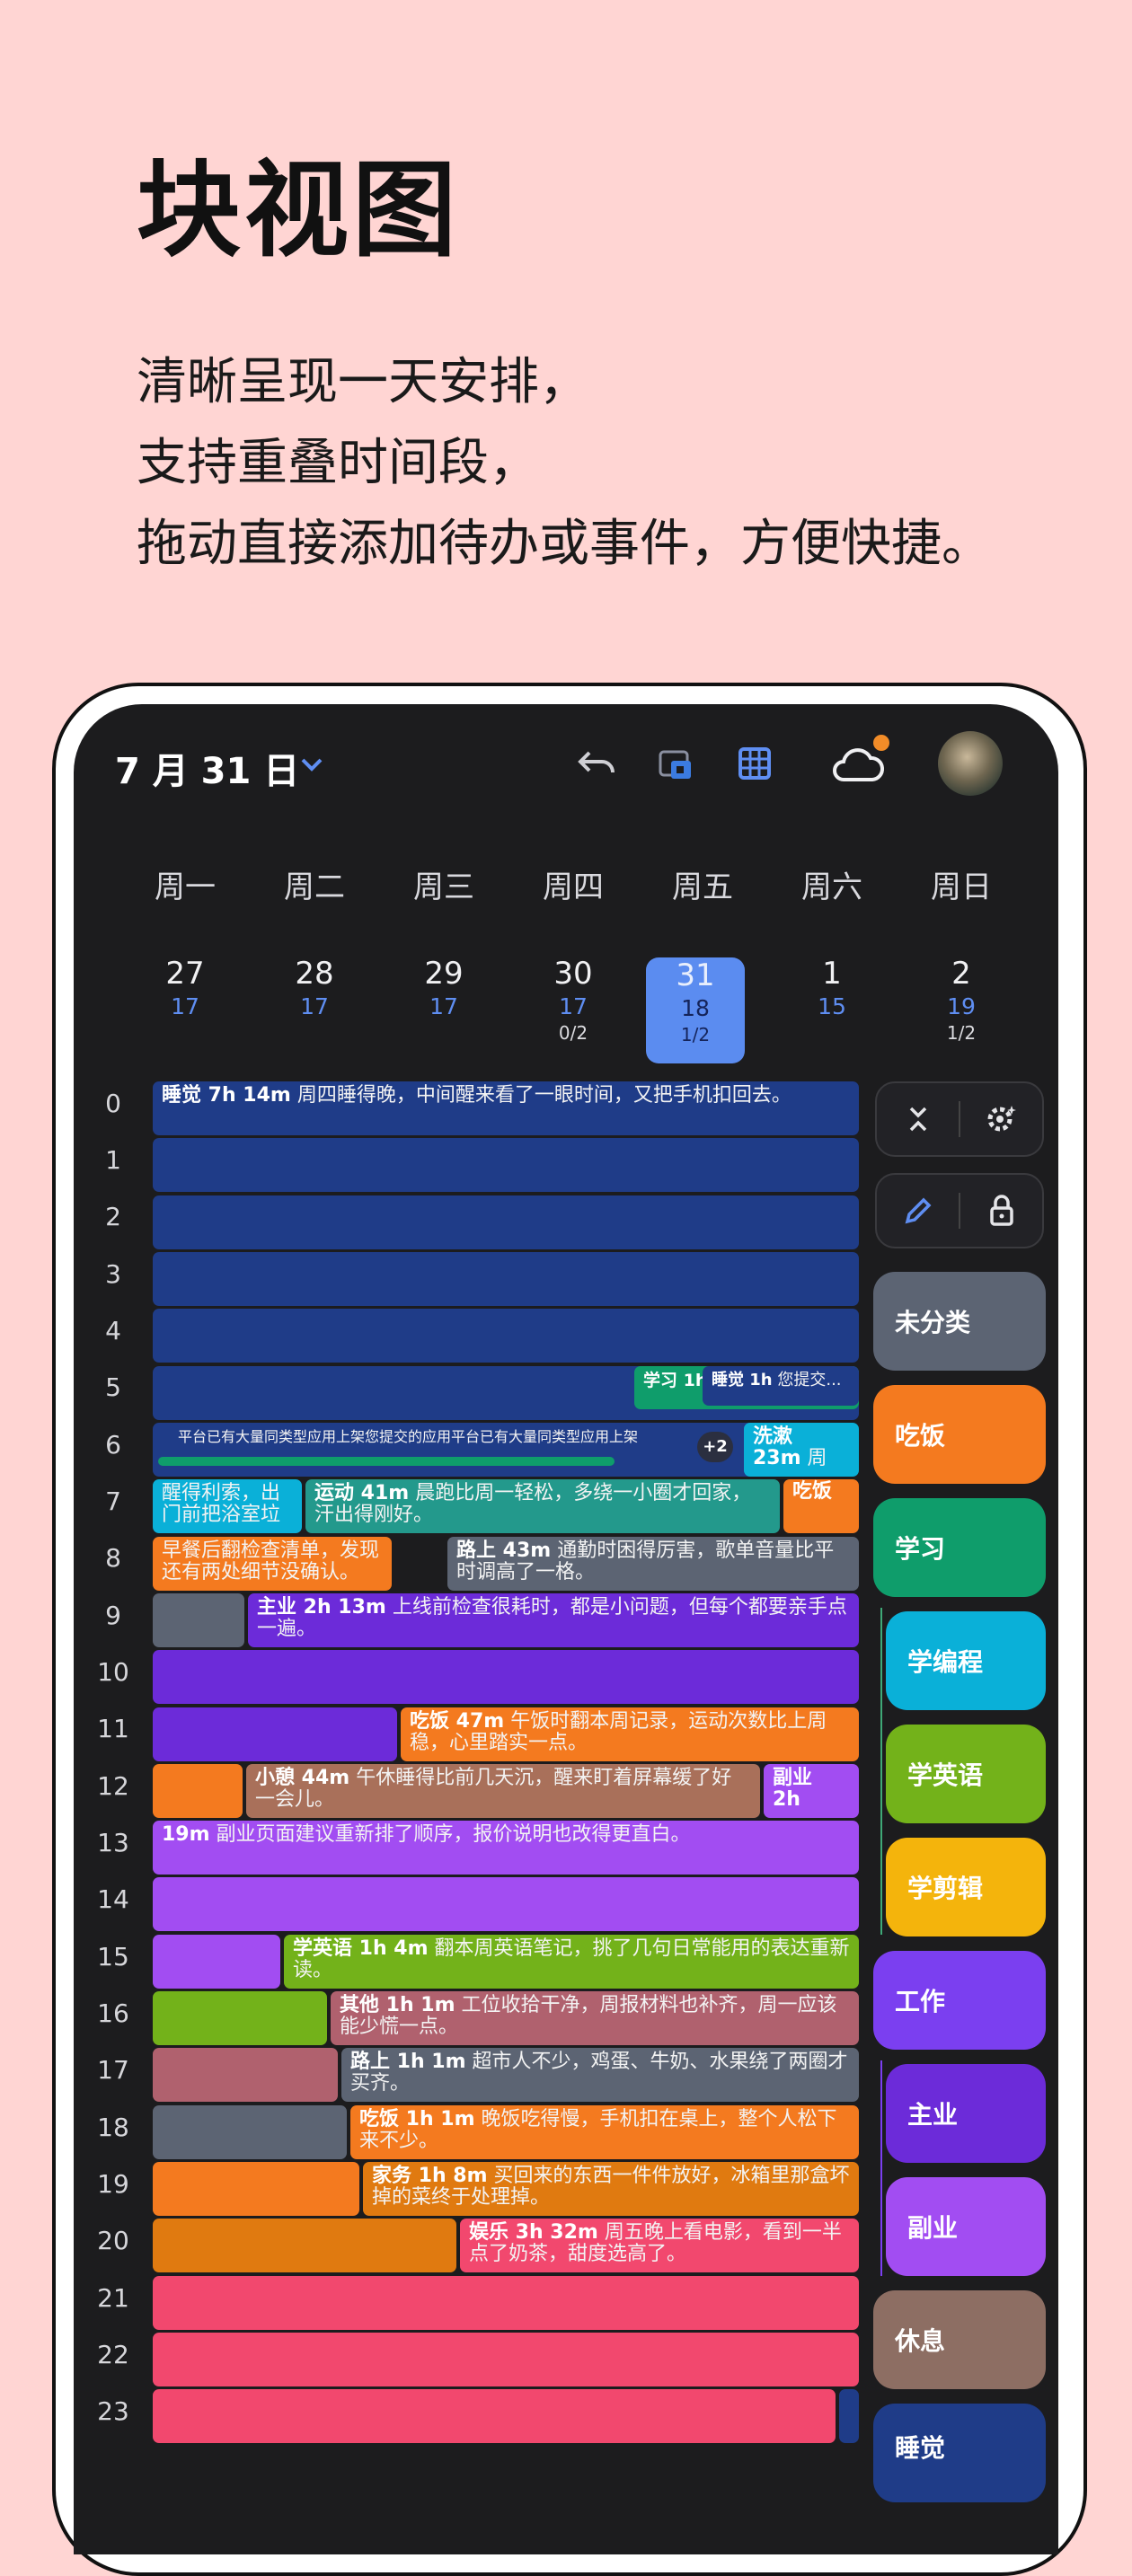 The width and height of the screenshot is (1132, 2576). I want to click on tree-line-study, so click(881, 1771).